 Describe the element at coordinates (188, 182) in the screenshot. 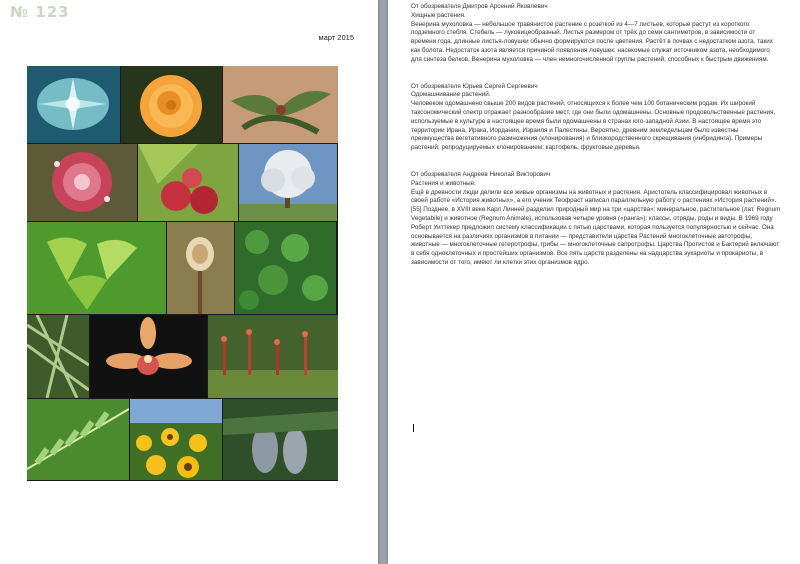

I see `raspberry-photo` at that location.